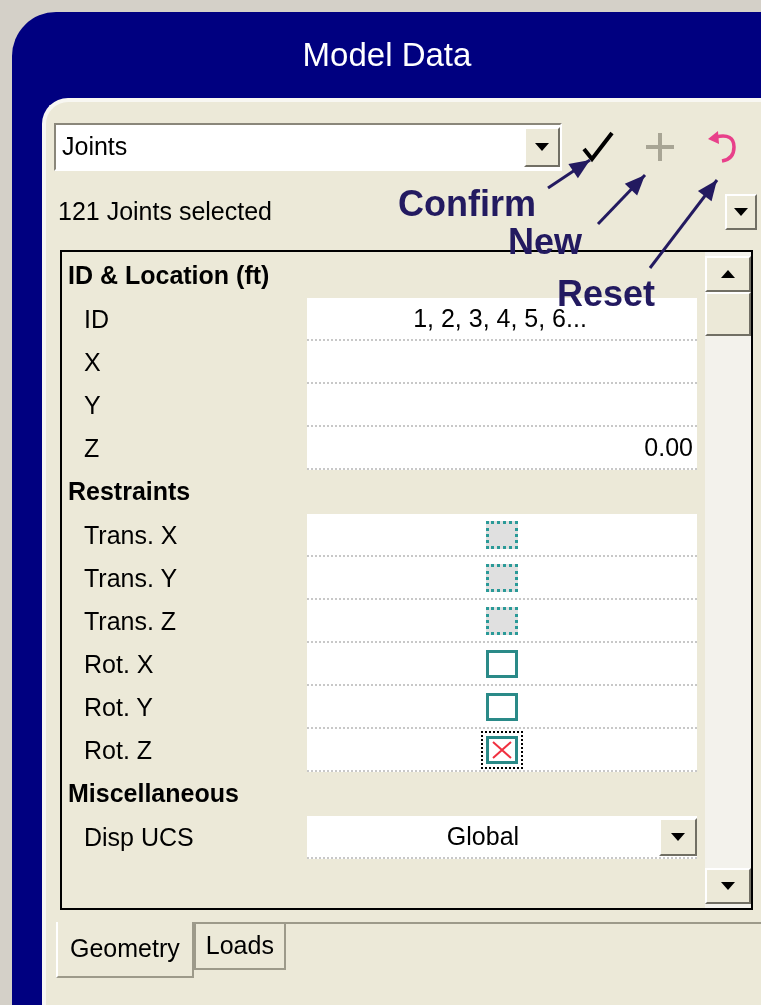 Image resolution: width=761 pixels, height=1005 pixels. Describe the element at coordinates (96, 319) in the screenshot. I see `property-label: ID` at that location.